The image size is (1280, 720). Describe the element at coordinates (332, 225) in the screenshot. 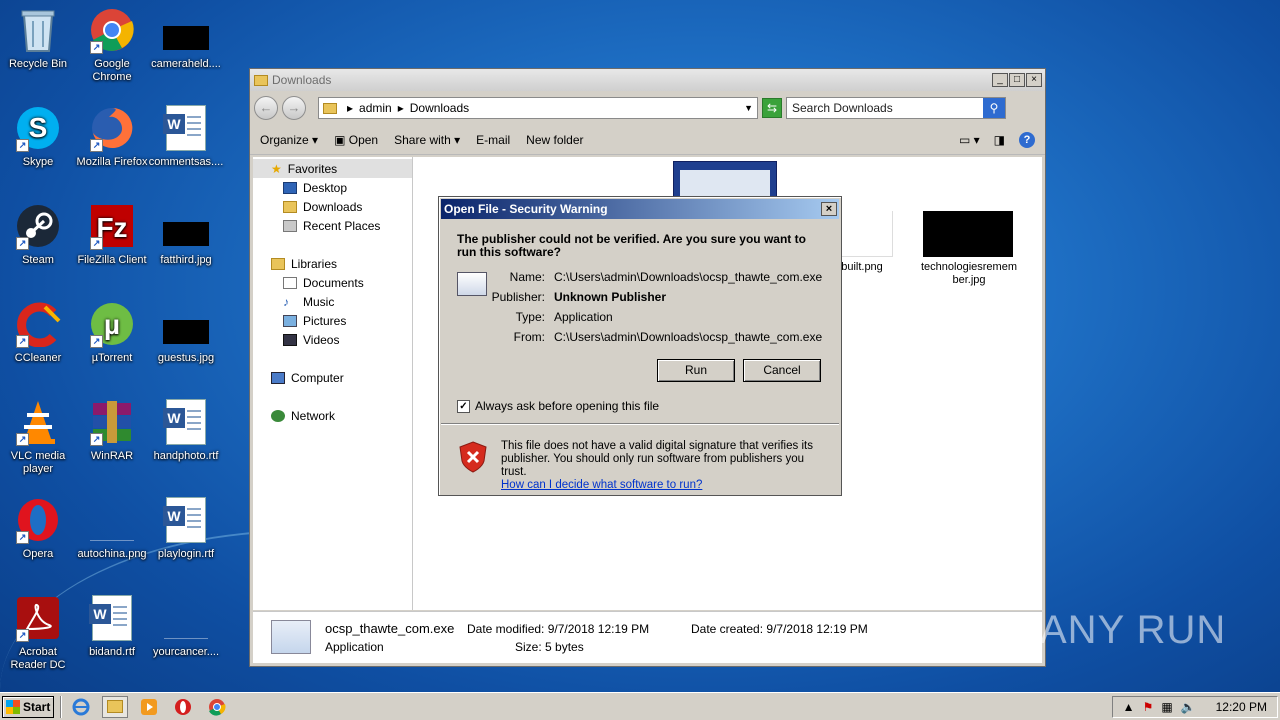

I see `nav-recent-places: Recent Places` at that location.